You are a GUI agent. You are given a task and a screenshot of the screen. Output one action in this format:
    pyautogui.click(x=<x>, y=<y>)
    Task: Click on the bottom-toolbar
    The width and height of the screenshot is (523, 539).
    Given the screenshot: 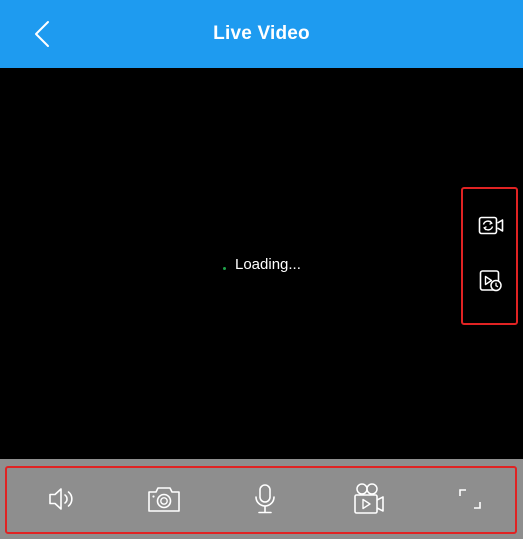 What is the action you would take?
    pyautogui.click(x=261, y=499)
    